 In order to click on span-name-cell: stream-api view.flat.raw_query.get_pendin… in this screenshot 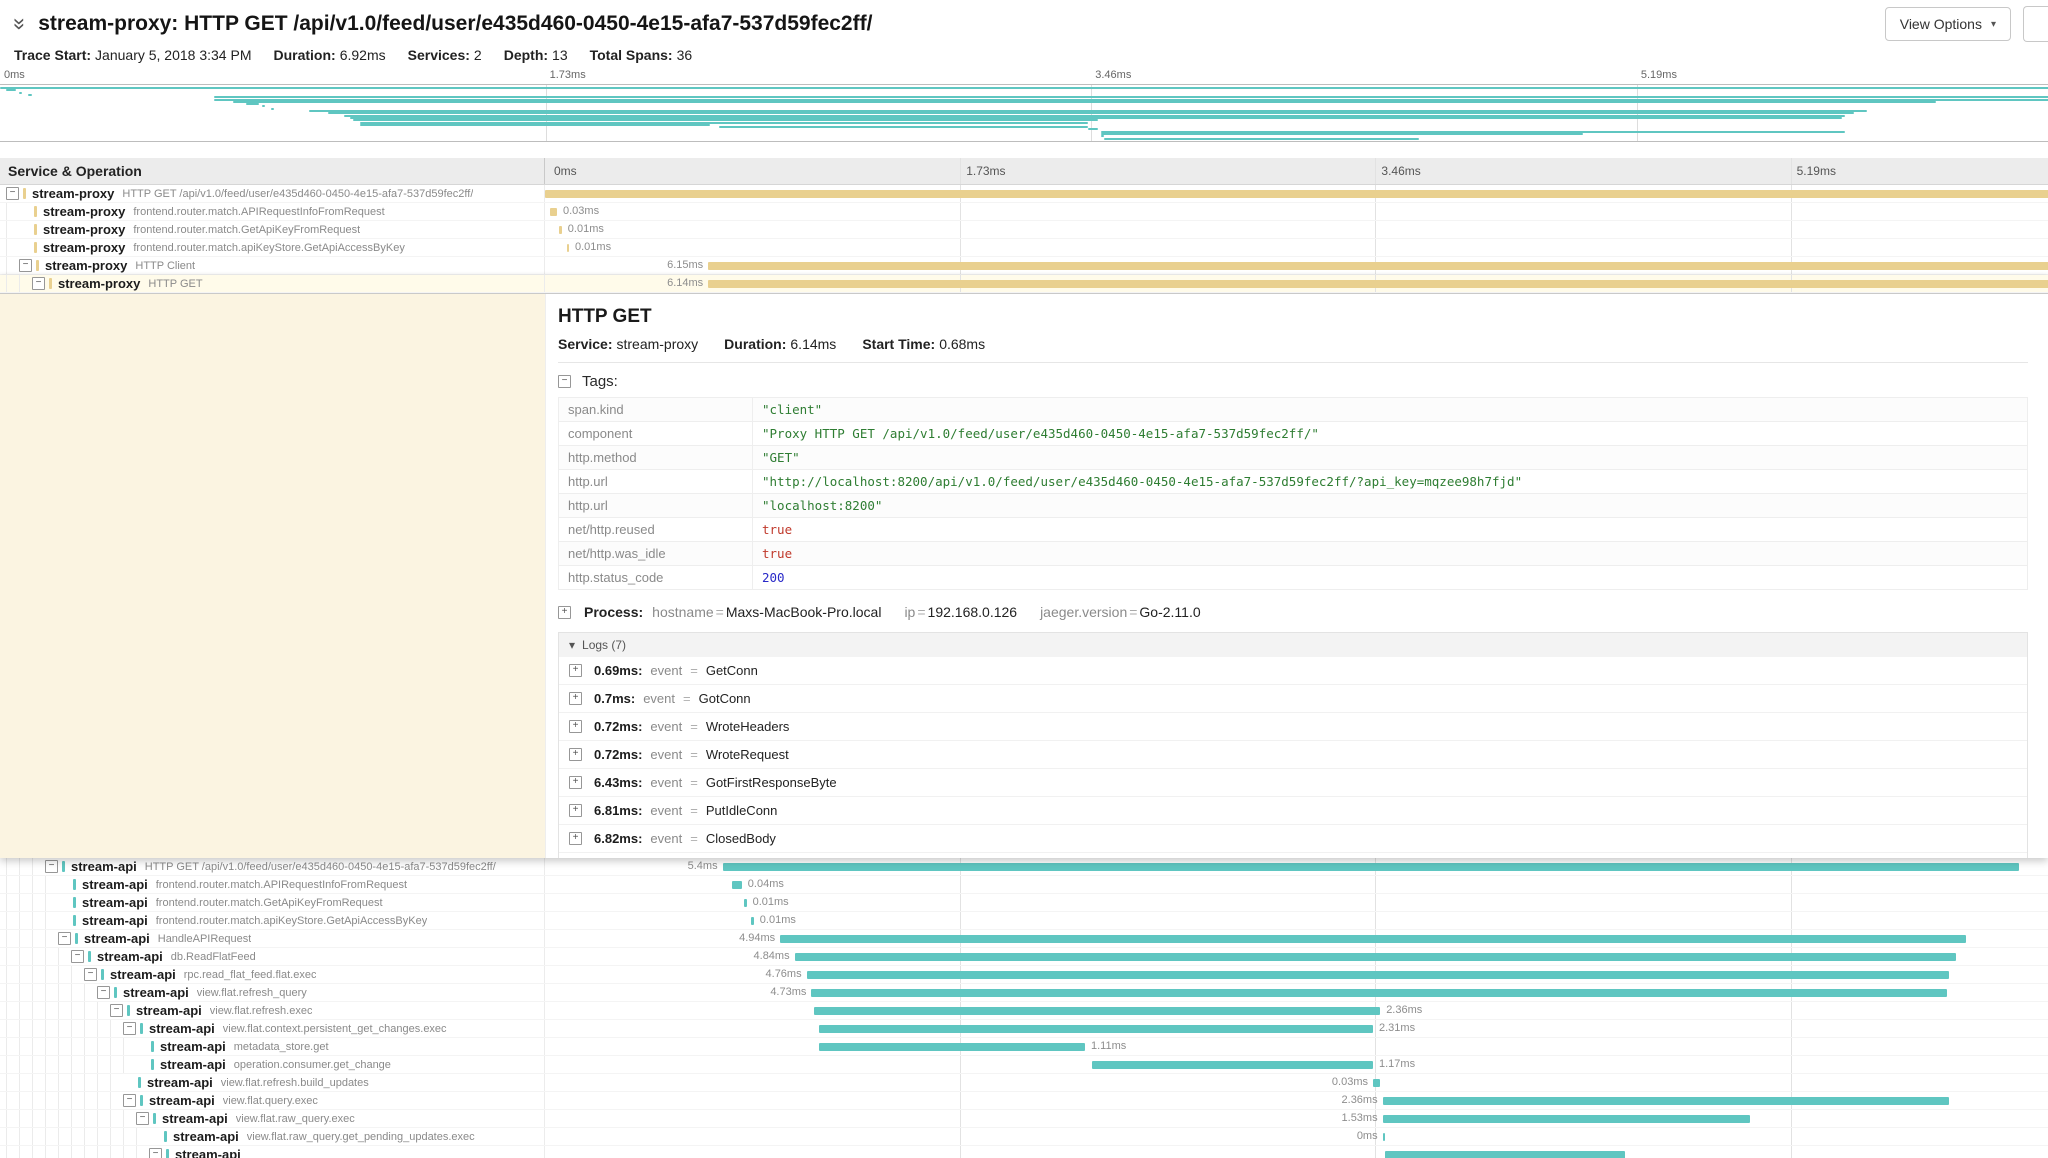, I will do `click(272, 1136)`.